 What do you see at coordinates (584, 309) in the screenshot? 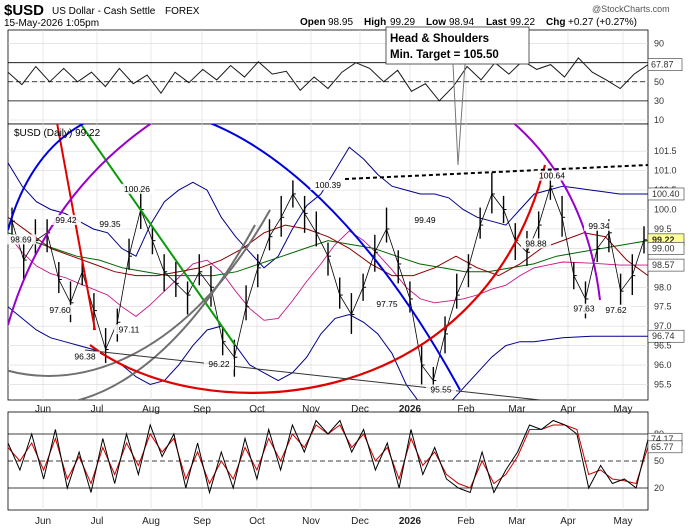
I see `price-label: 97.63` at bounding box center [584, 309].